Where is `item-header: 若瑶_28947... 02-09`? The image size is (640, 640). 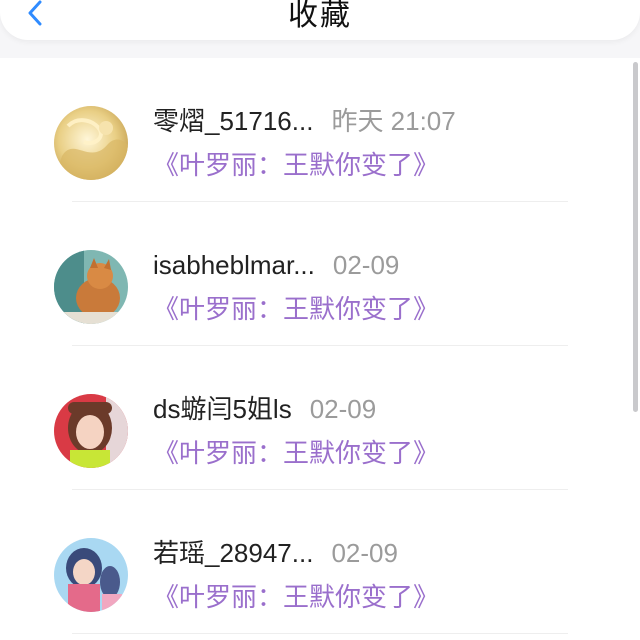 item-header: 若瑶_28947... 02-09 is located at coordinates (275, 553).